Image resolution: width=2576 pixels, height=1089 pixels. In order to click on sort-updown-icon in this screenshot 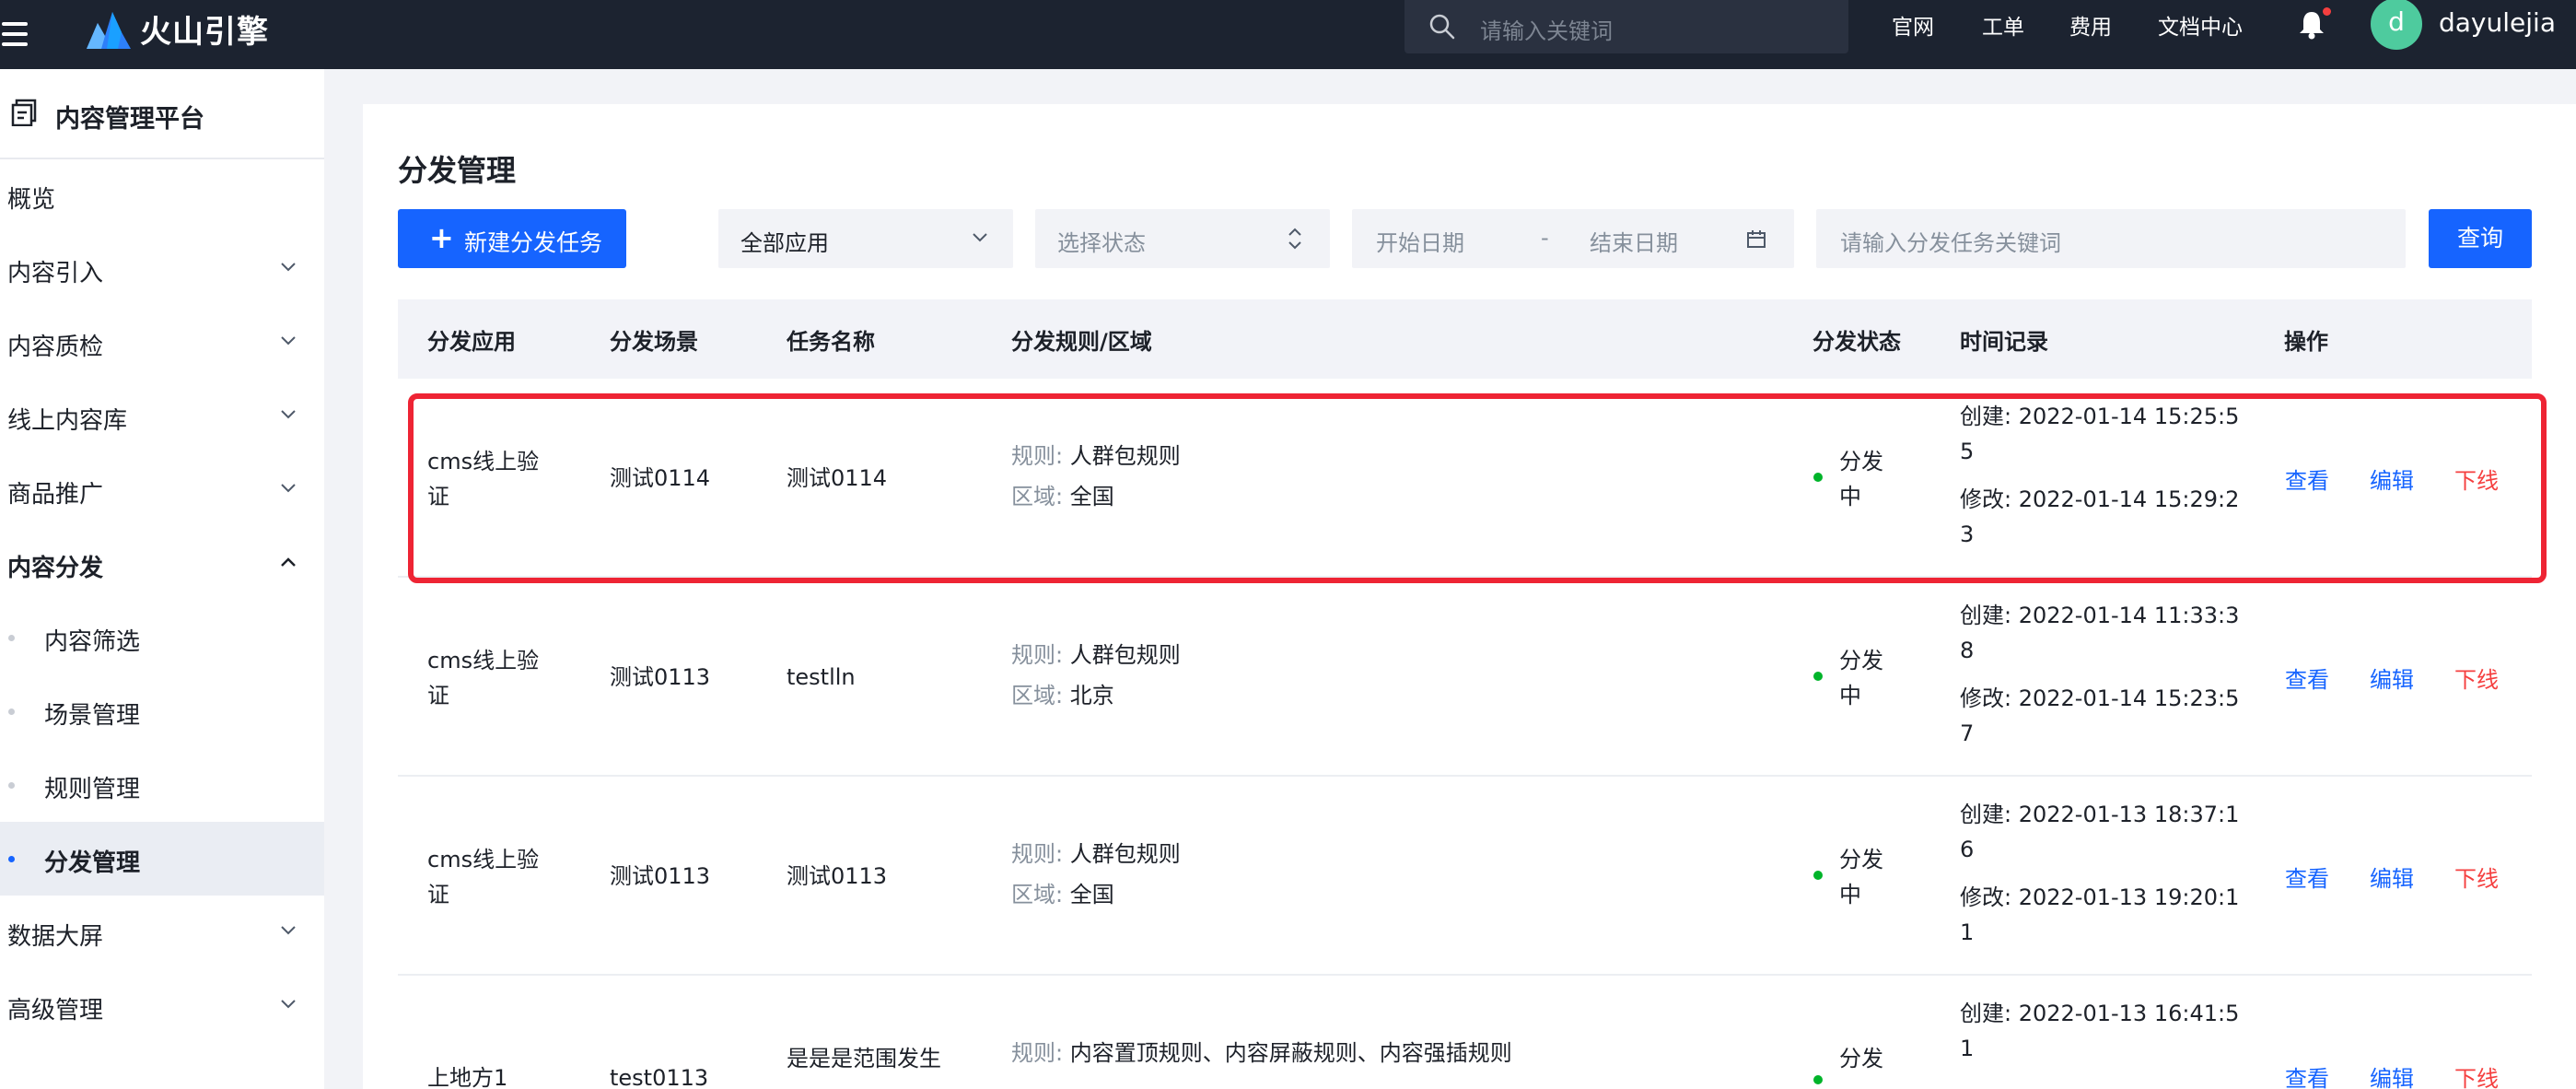, I will do `click(1294, 239)`.